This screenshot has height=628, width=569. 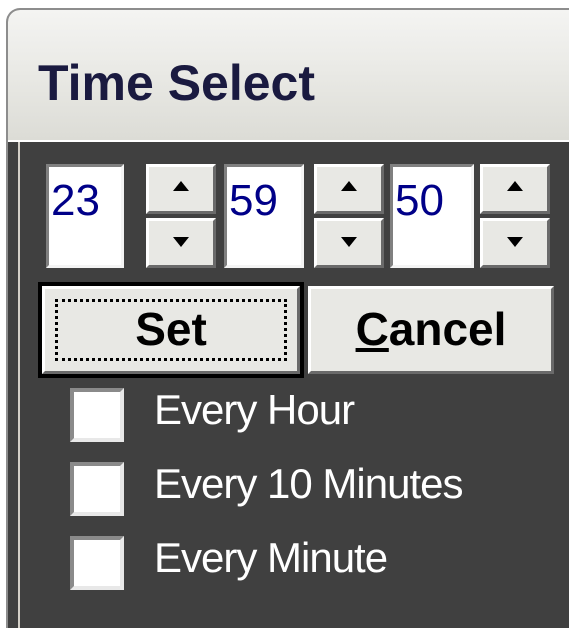 I want to click on every-hour-checkbox, so click(x=97, y=415).